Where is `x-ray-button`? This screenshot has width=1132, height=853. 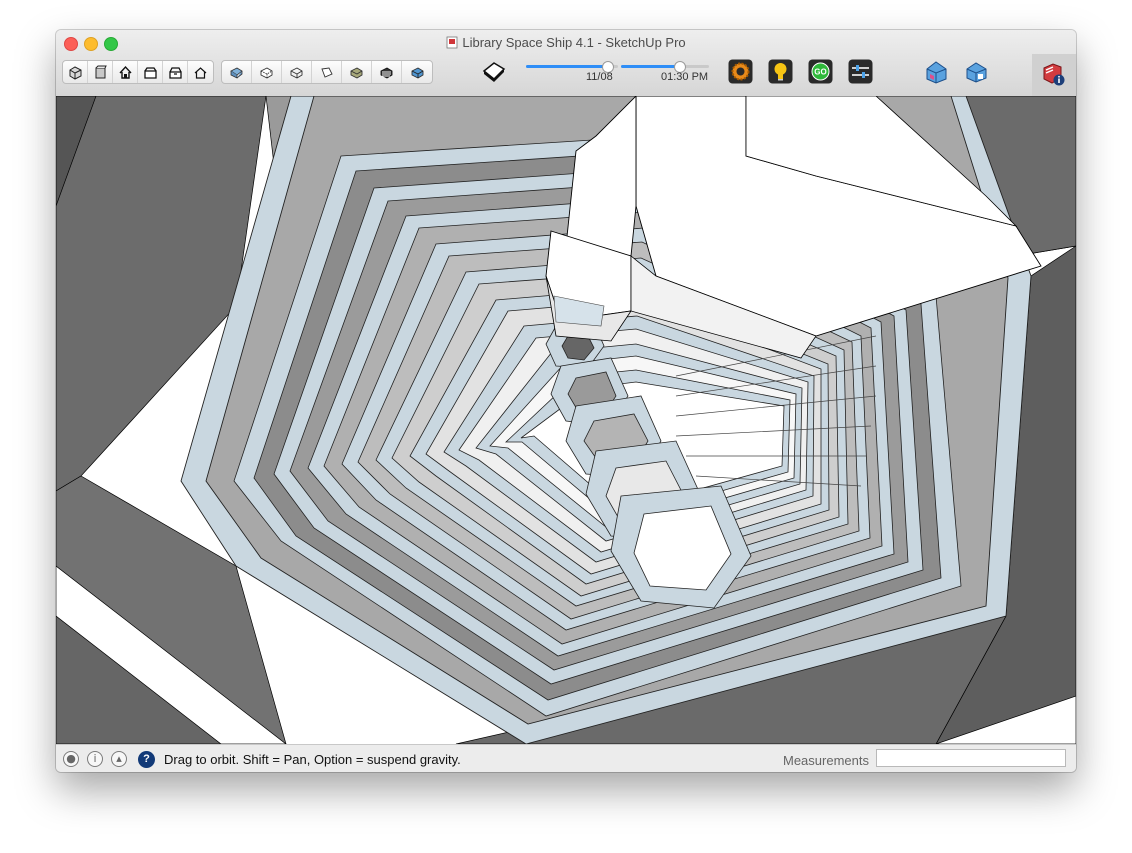
x-ray-button is located at coordinates (237, 72).